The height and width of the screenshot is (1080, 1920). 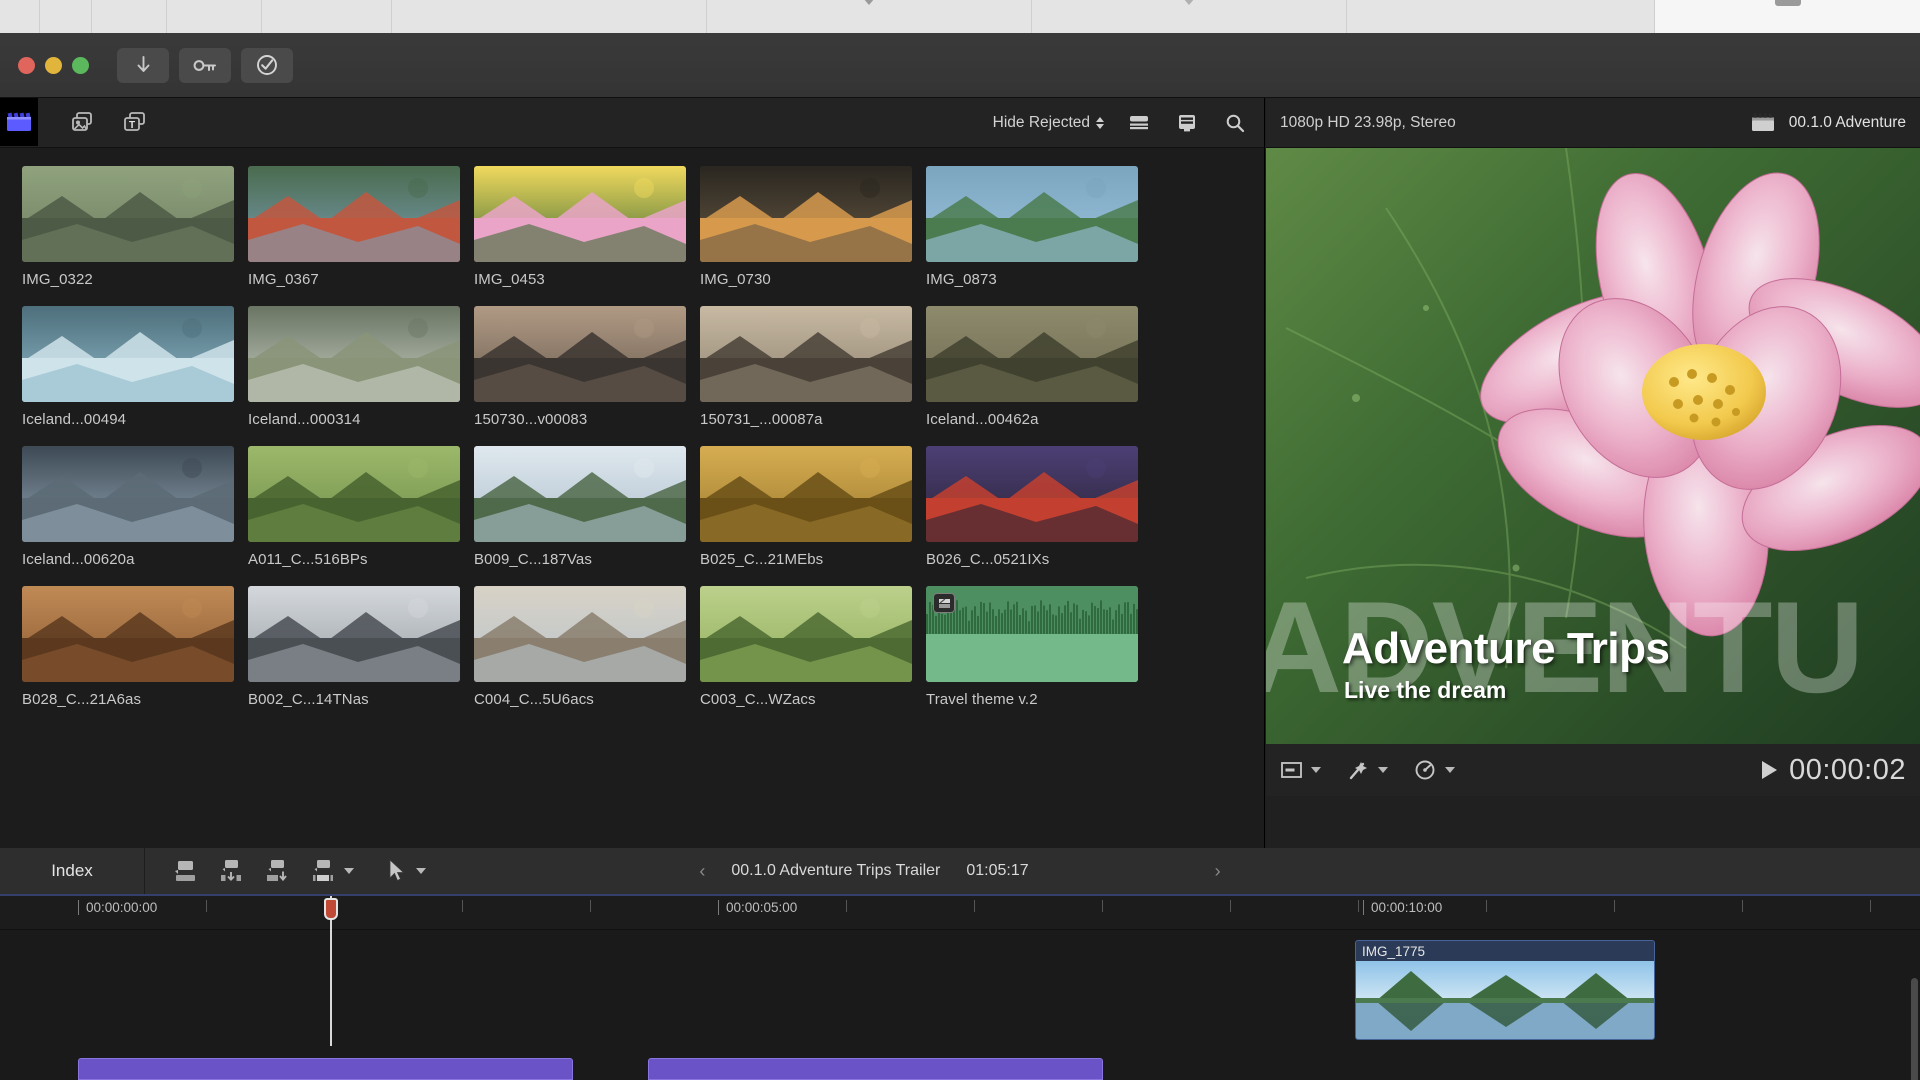 I want to click on clip-name: 150730...v00083, so click(x=531, y=419).